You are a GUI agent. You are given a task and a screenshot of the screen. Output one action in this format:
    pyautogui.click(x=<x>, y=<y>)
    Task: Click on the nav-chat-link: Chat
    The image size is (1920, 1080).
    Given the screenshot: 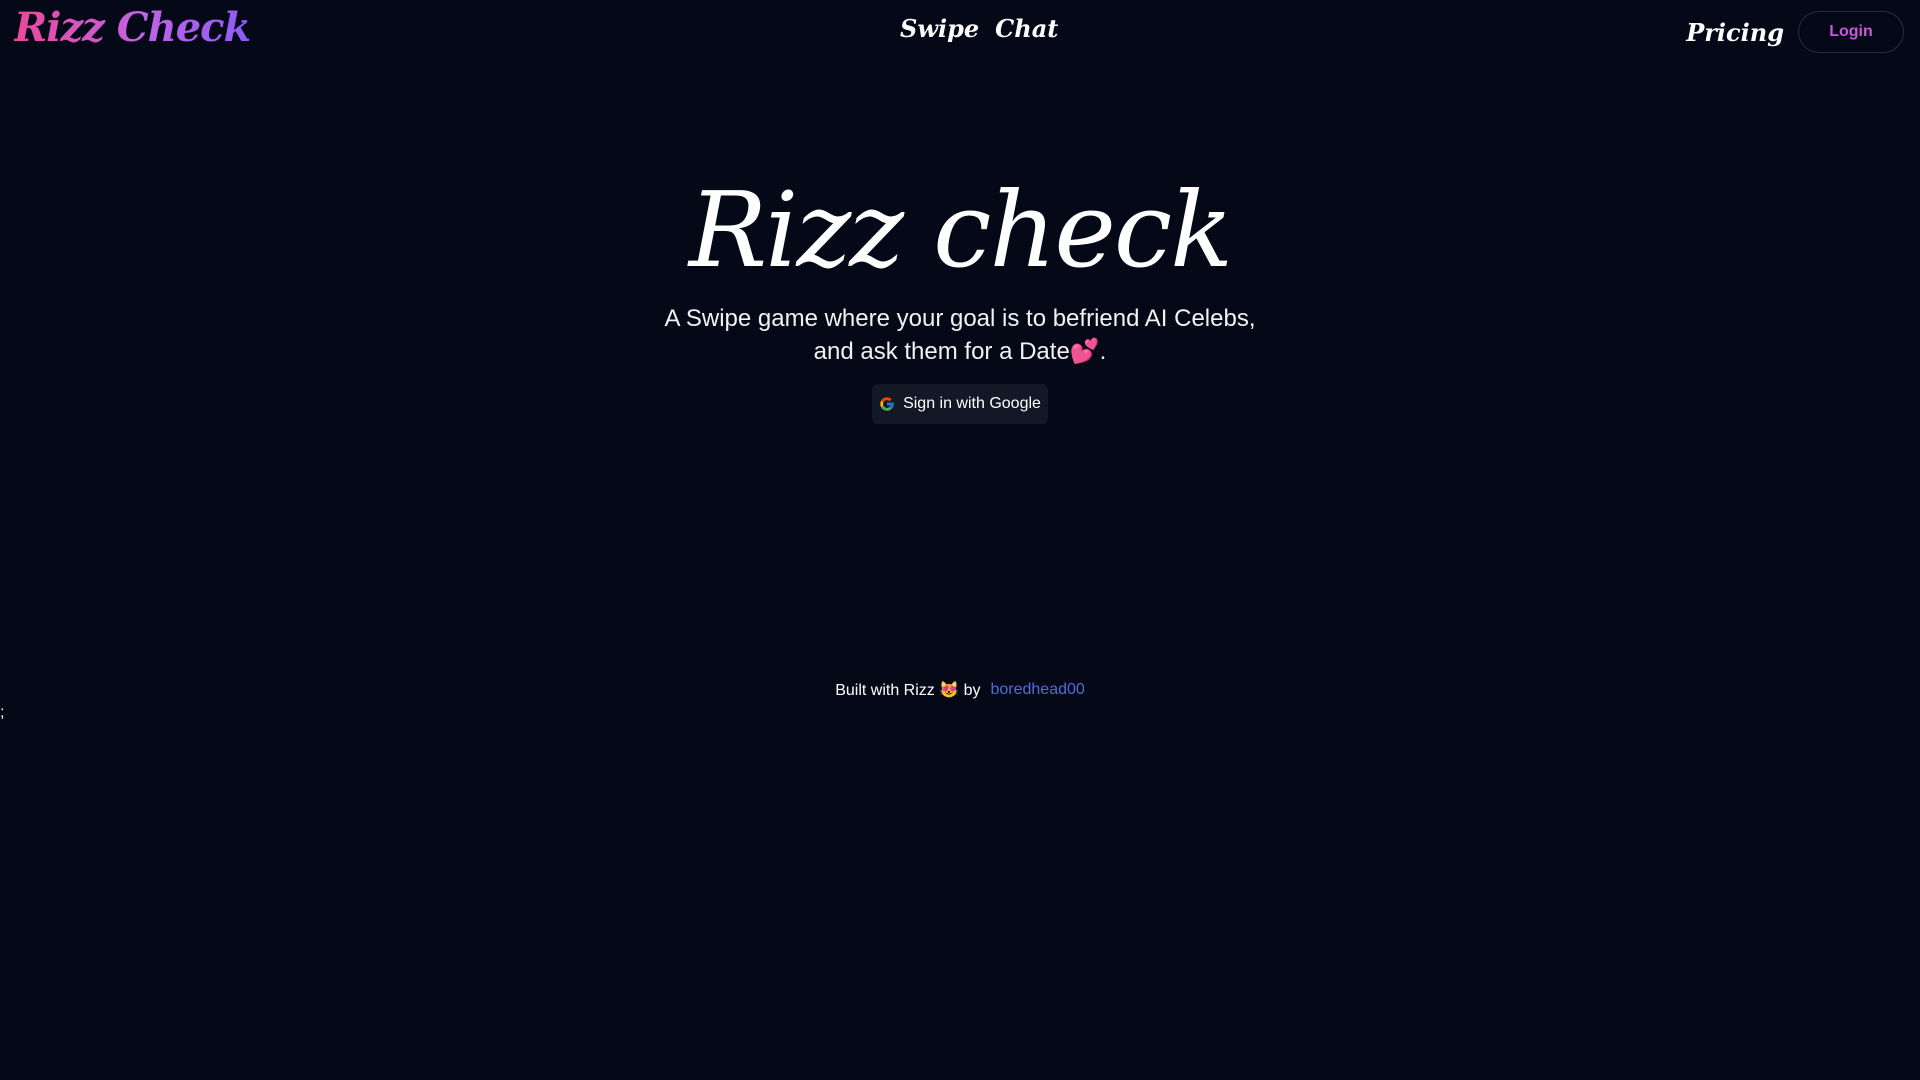 What is the action you would take?
    pyautogui.click(x=1026, y=28)
    